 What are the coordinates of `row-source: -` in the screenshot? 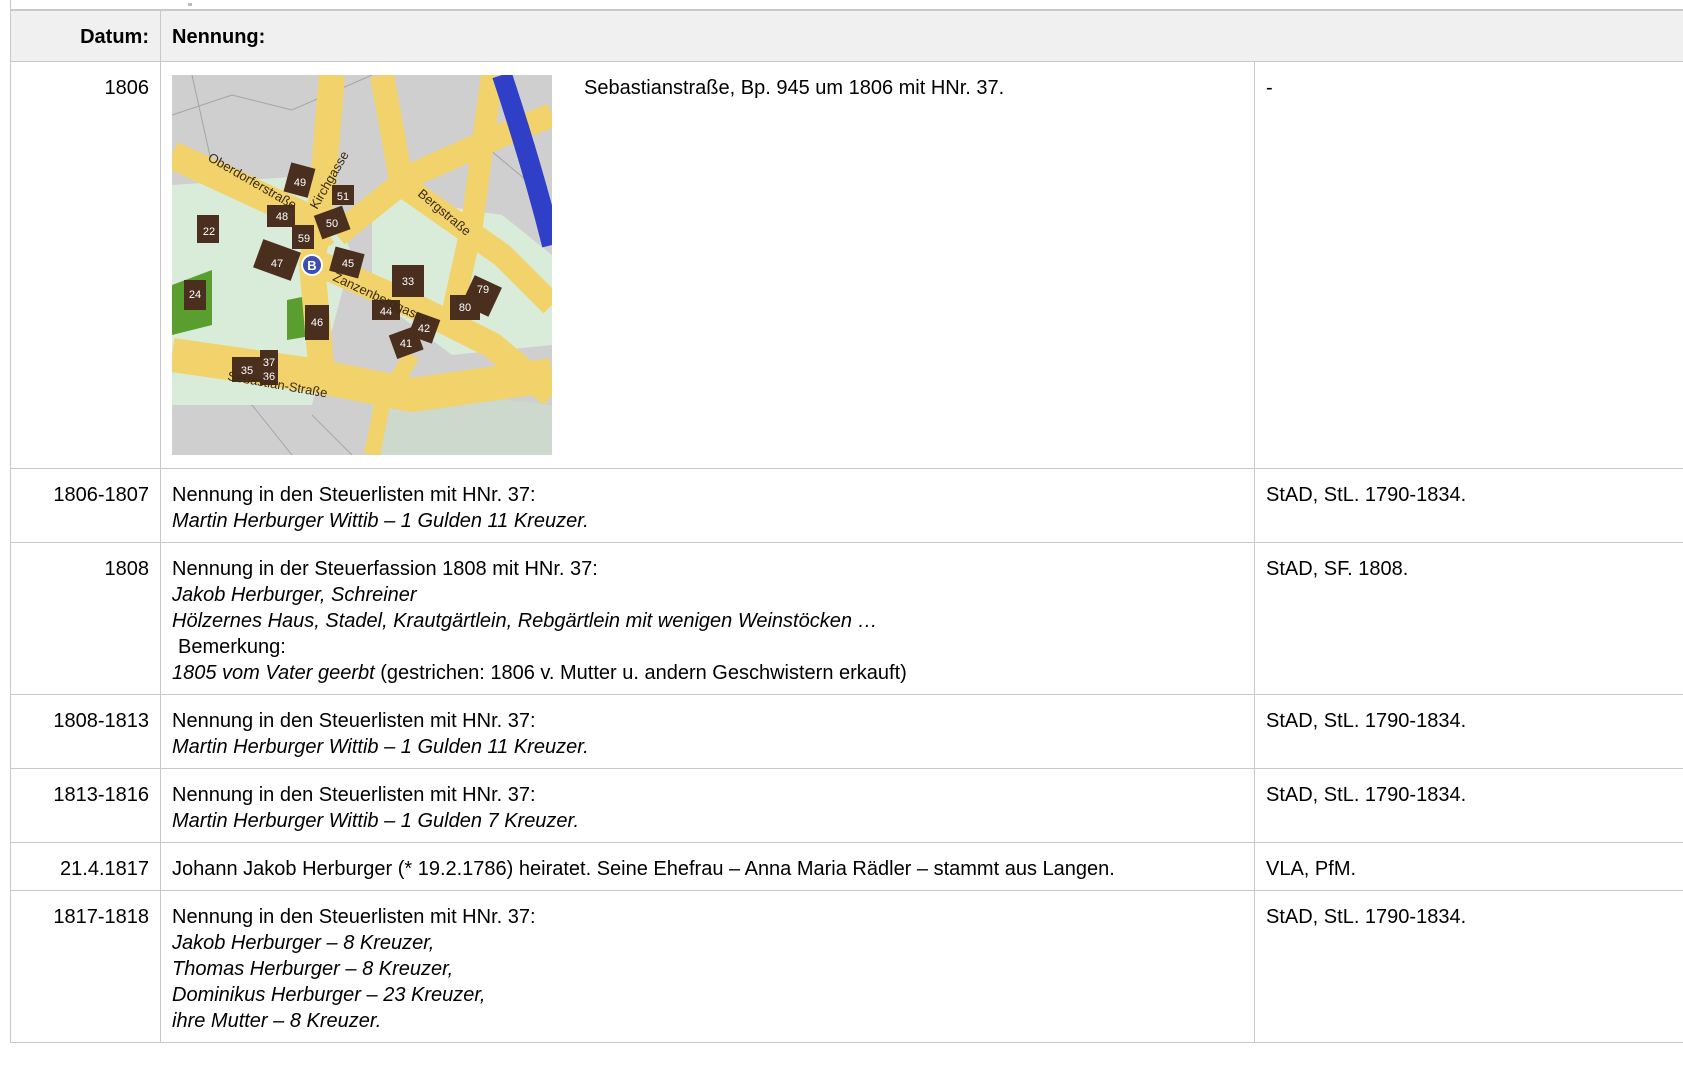 It's located at (1468, 265).